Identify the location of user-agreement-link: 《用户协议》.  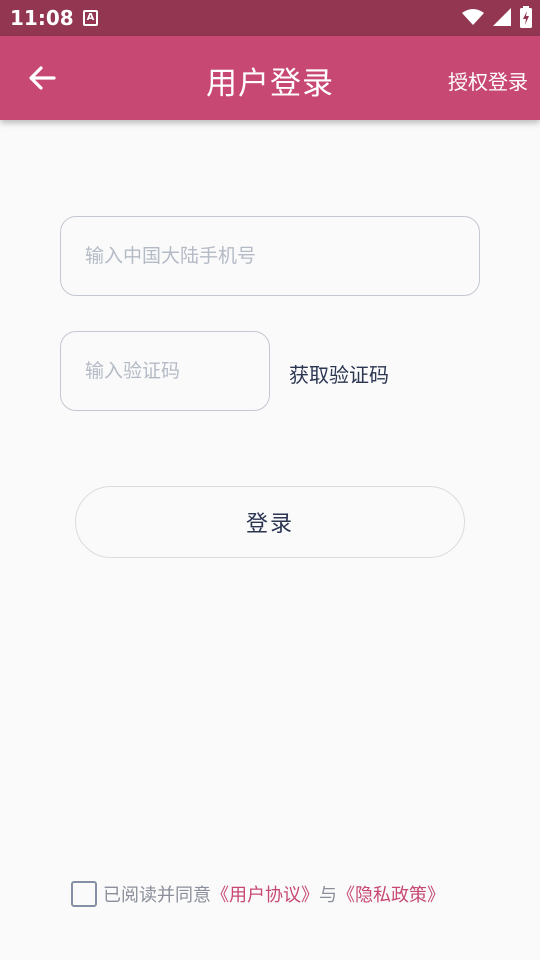
(265, 894).